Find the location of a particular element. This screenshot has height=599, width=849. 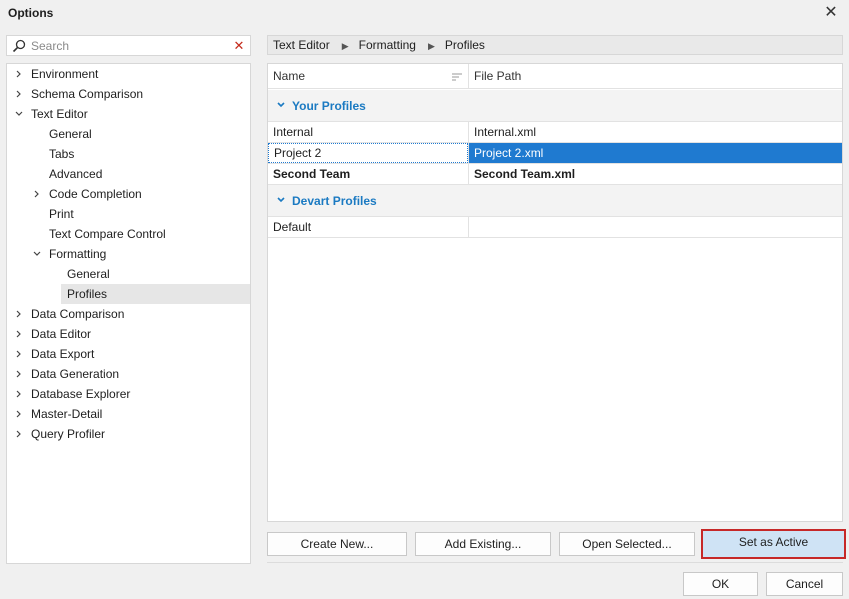

tree-item-label: Data Generation is located at coordinates (75, 374).